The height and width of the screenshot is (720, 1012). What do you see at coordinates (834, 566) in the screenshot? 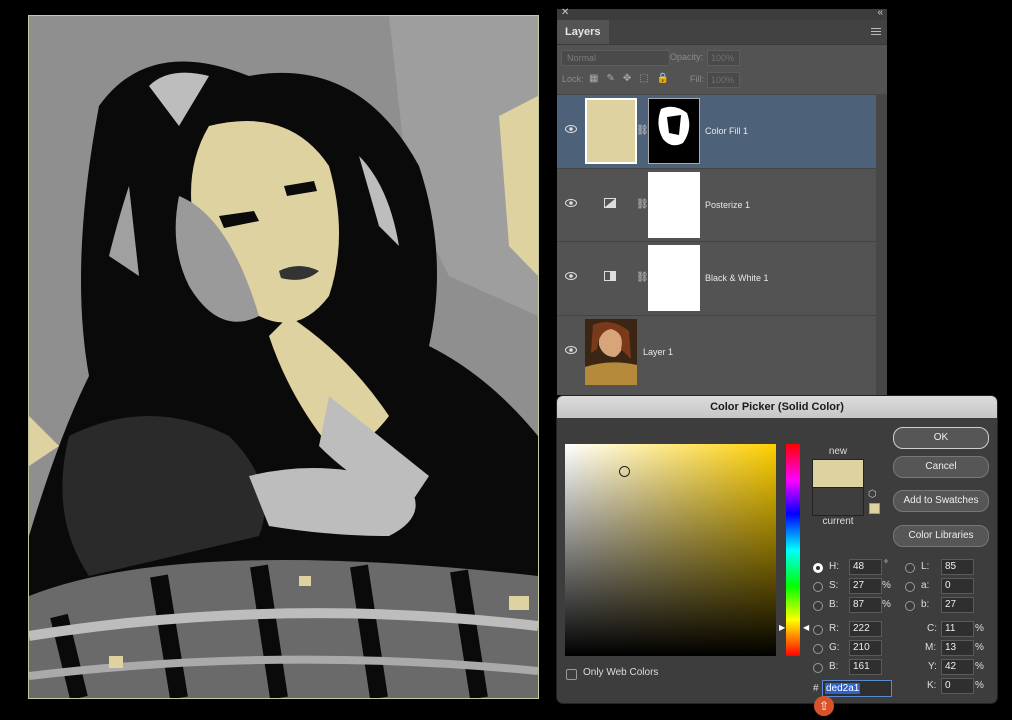
I see `hue-label: H:` at bounding box center [834, 566].